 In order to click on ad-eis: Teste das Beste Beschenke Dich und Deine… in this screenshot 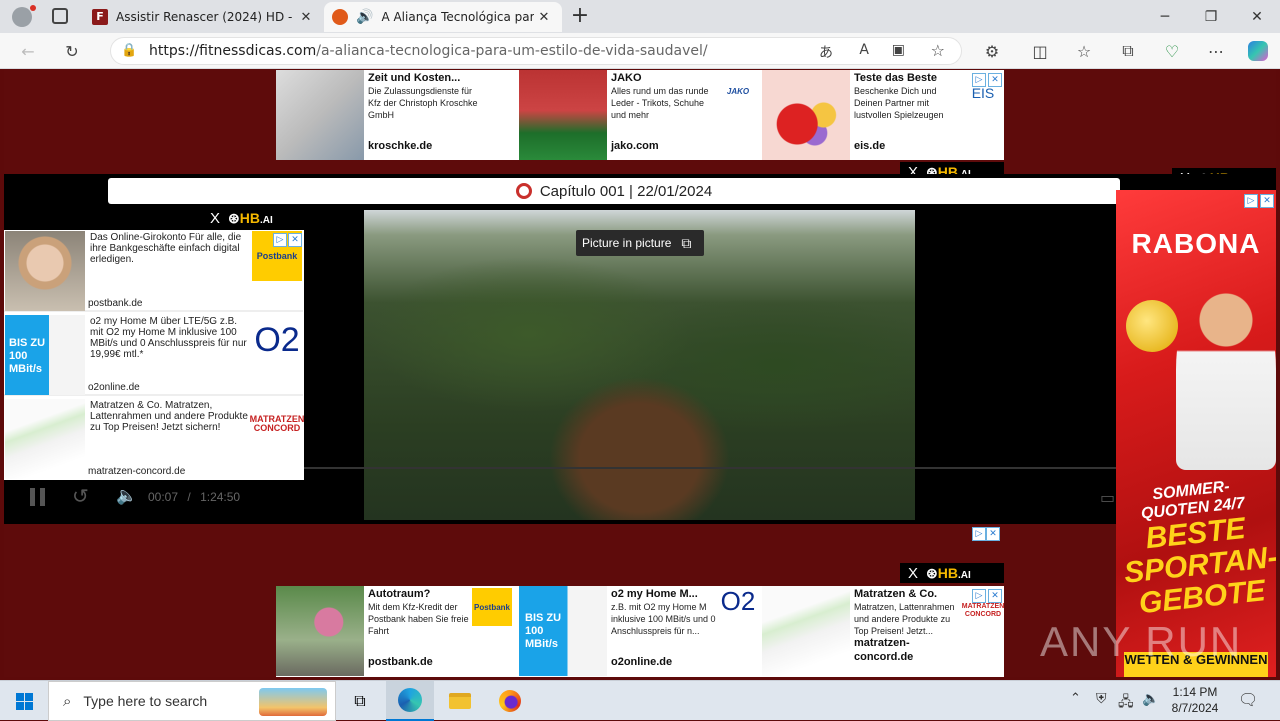, I will do `click(883, 115)`.